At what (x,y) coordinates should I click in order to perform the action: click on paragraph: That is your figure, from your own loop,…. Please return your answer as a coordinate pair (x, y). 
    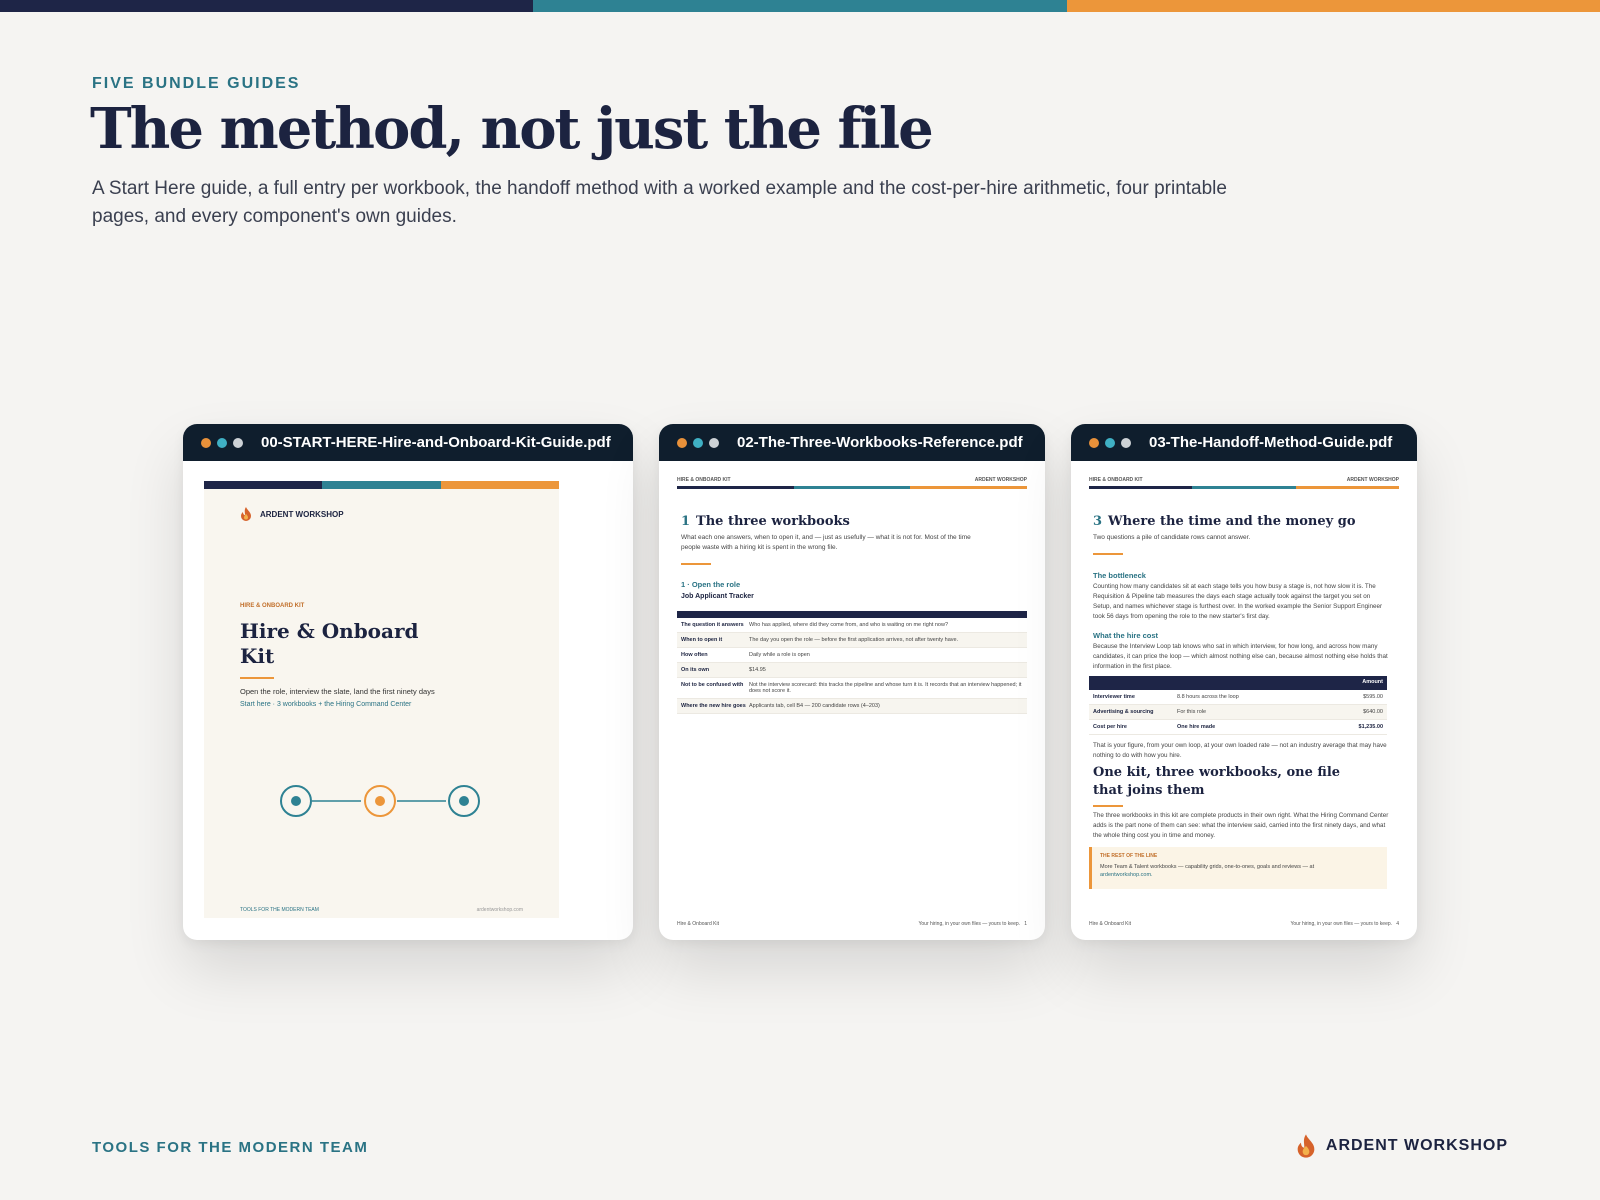
    Looking at the image, I should click on (1240, 750).